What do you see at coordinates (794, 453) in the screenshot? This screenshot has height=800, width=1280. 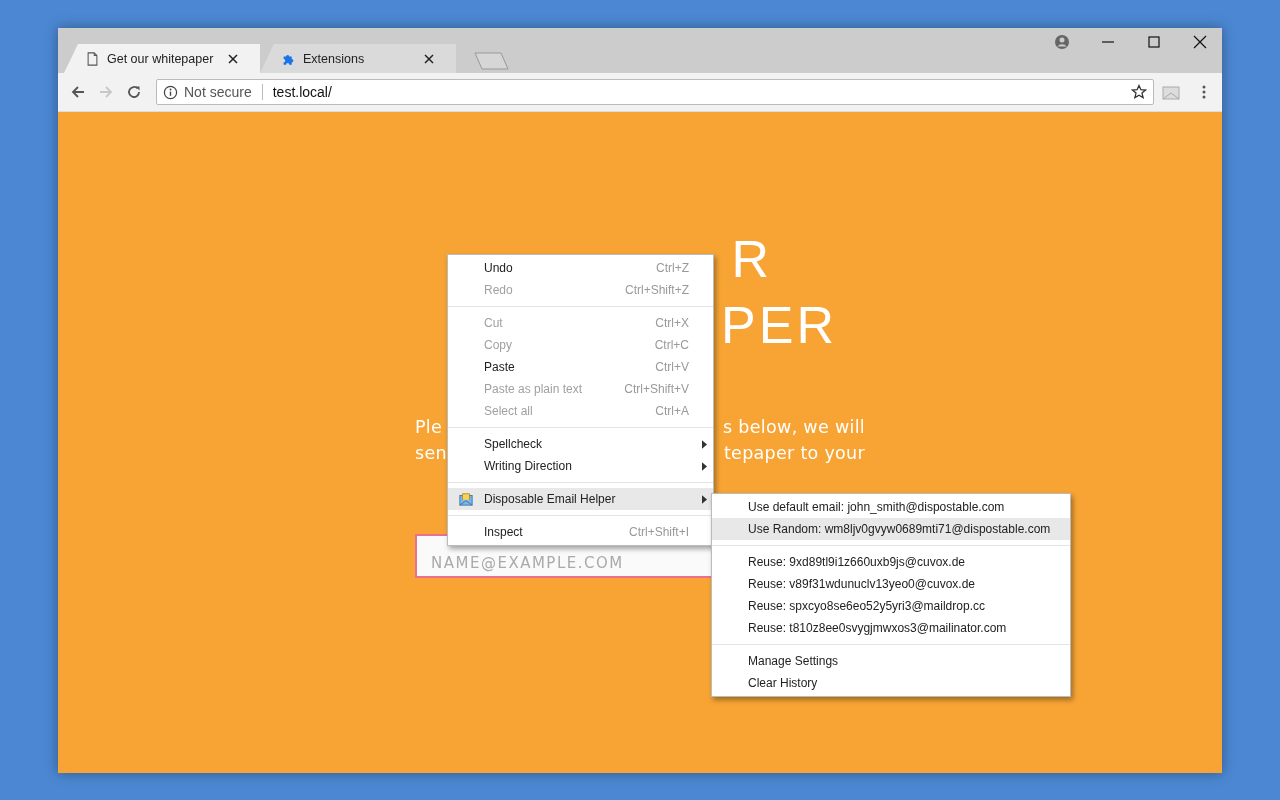 I see `intro-text: tepaper to your` at bounding box center [794, 453].